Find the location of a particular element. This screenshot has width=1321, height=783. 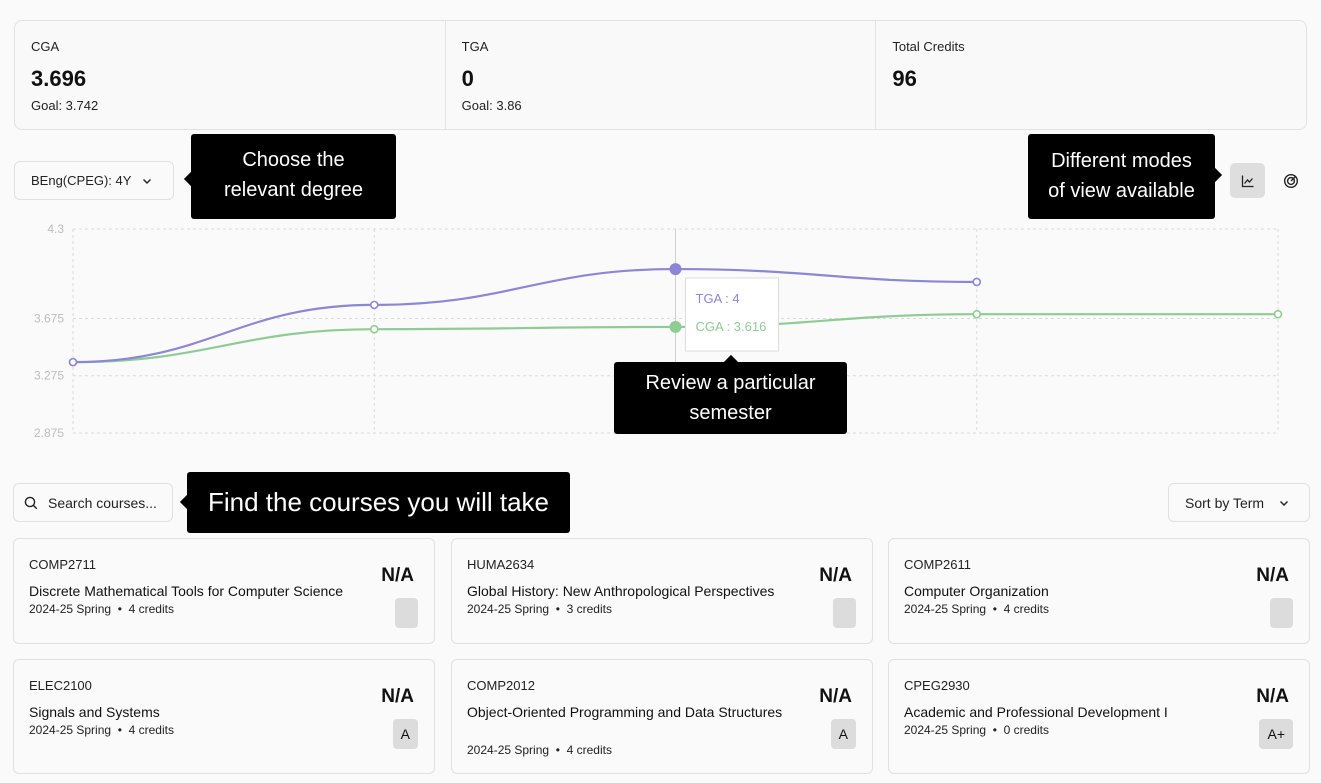

tooltip-line: Choose the is located at coordinates (293, 160).